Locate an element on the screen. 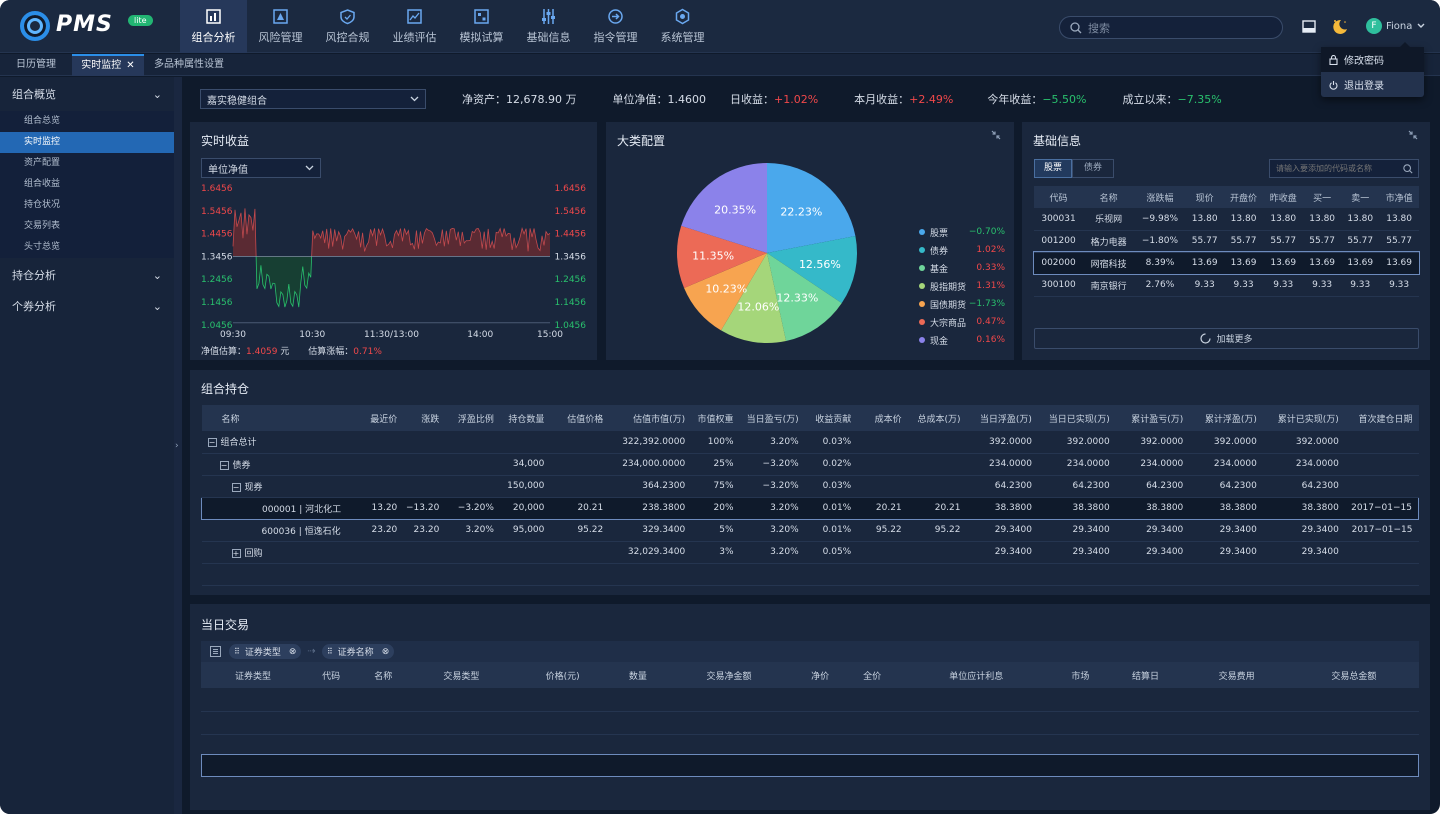 Image resolution: width=1440 pixels, height=814 pixels. sidebar-resize-handle: › is located at coordinates (178, 445).